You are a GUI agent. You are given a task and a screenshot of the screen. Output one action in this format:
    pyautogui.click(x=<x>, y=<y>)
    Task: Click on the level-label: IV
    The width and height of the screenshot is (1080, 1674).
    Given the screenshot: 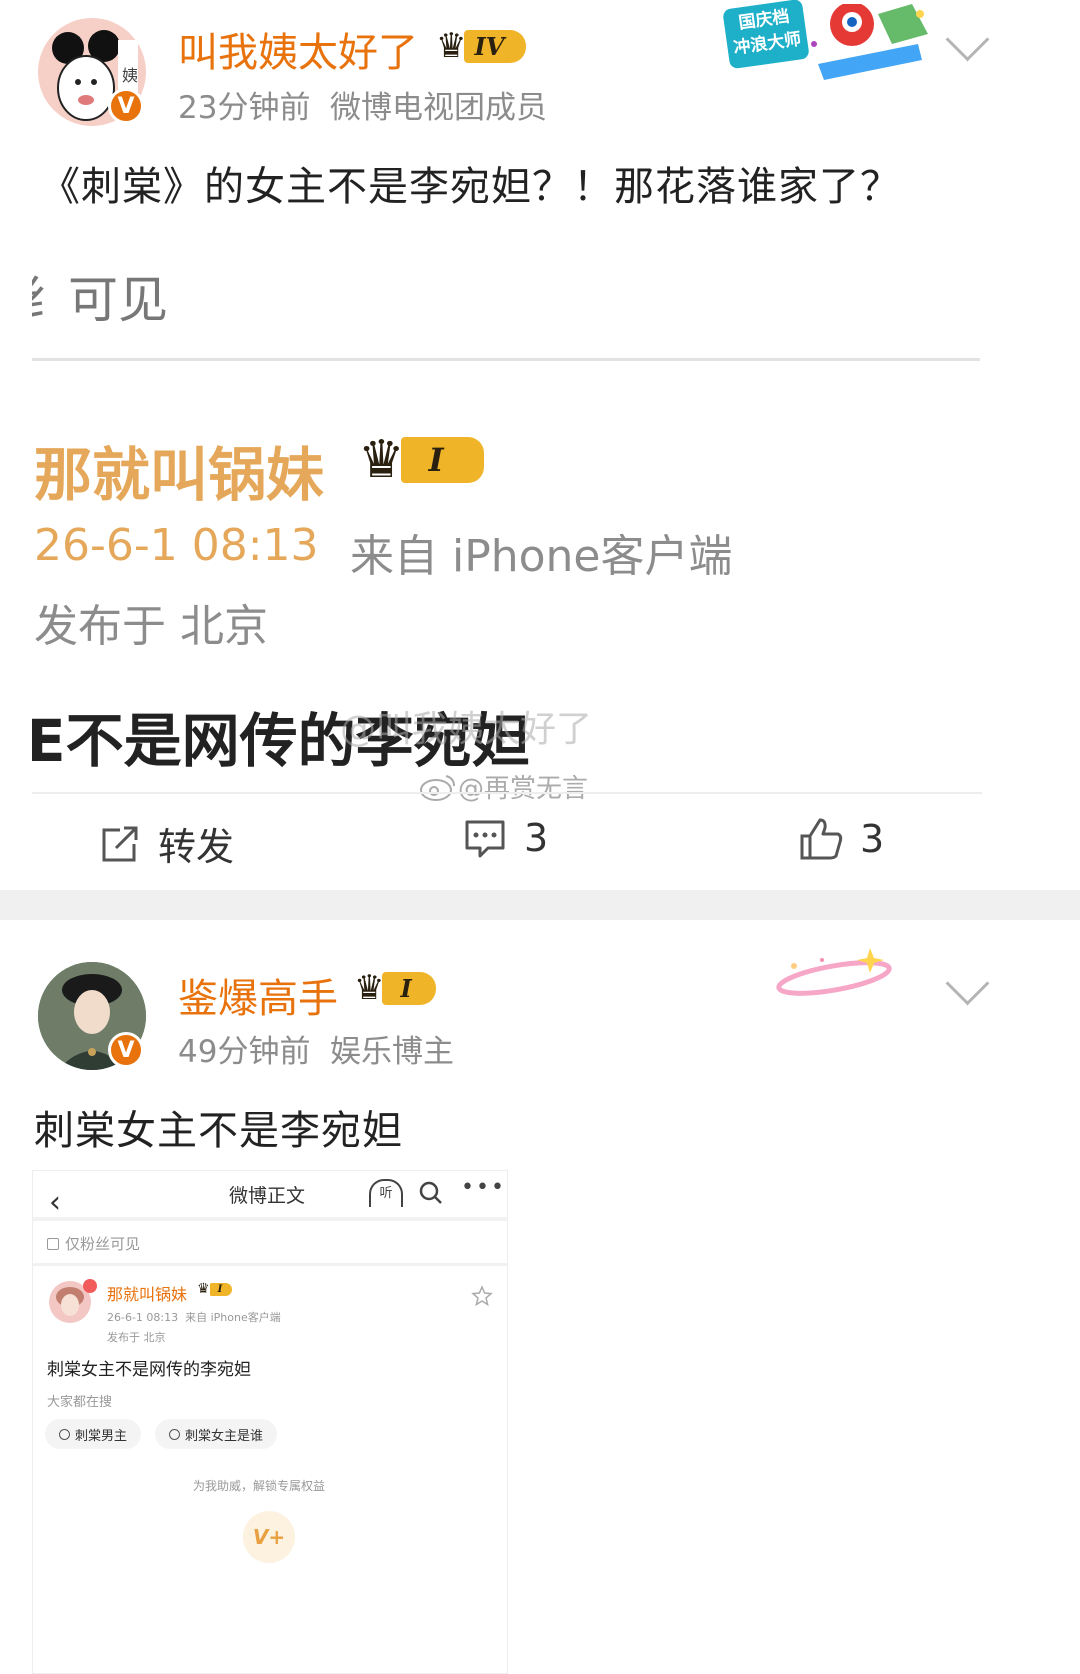 What is the action you would take?
    pyautogui.click(x=495, y=46)
    